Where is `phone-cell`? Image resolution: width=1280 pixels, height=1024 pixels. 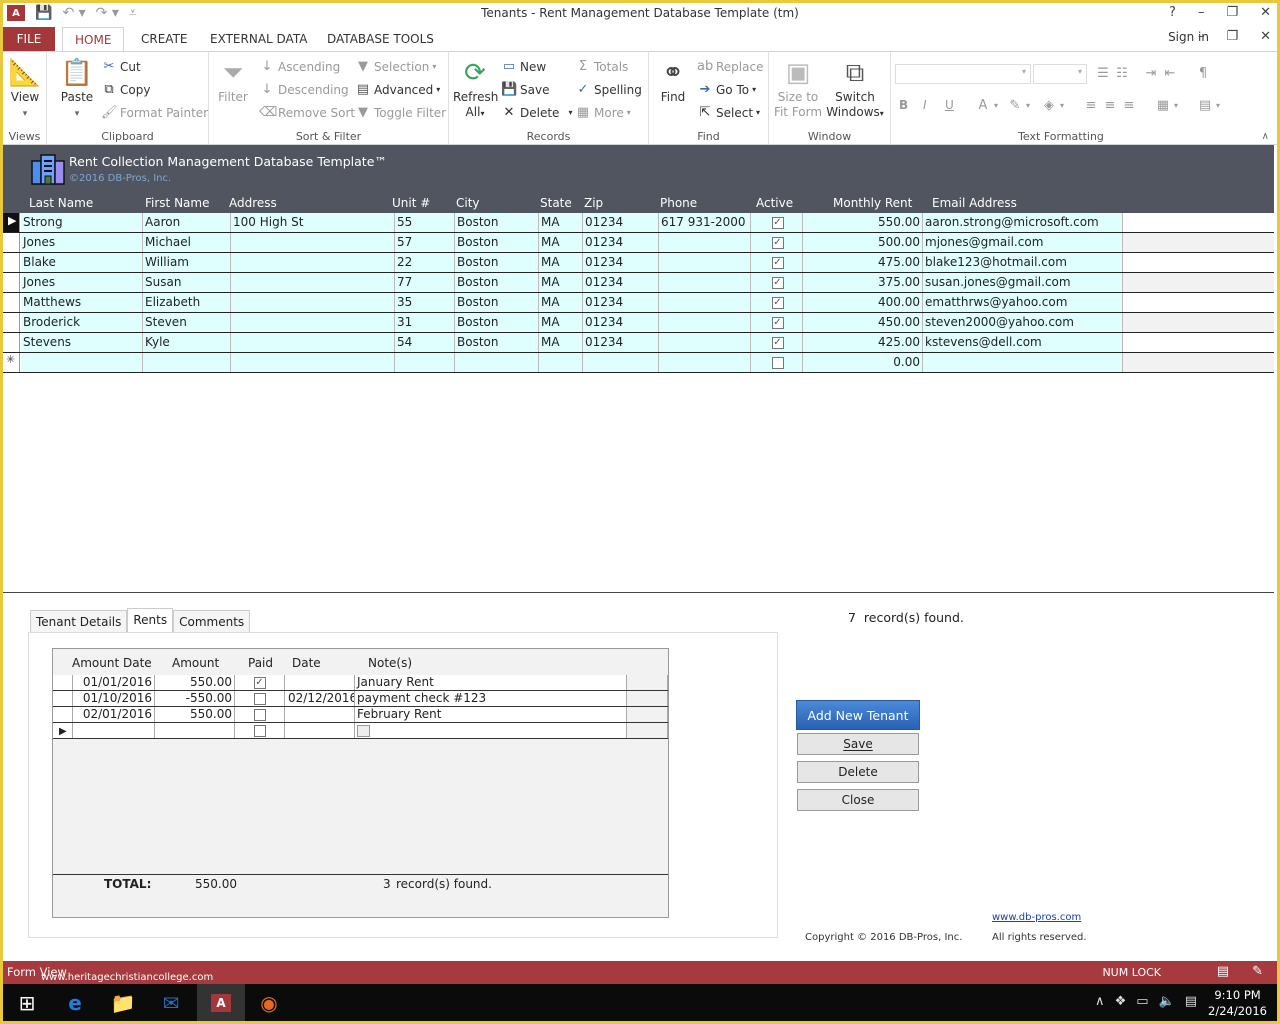 phone-cell is located at coordinates (705, 242).